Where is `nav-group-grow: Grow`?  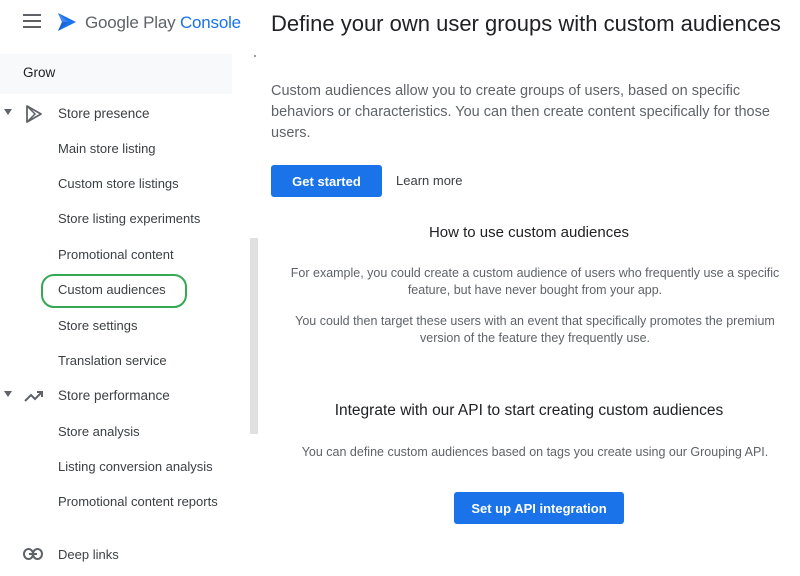
nav-group-grow: Grow is located at coordinates (116, 74).